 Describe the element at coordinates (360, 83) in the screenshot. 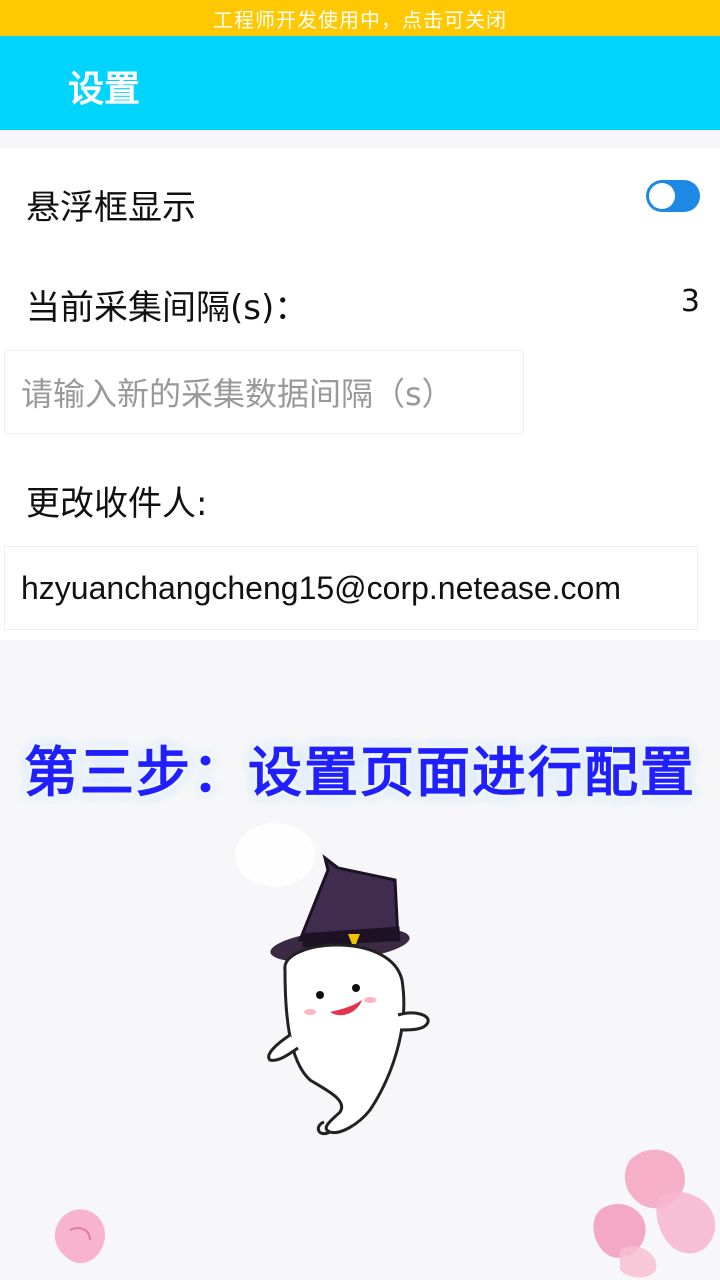

I see `app-bar: 设置` at that location.